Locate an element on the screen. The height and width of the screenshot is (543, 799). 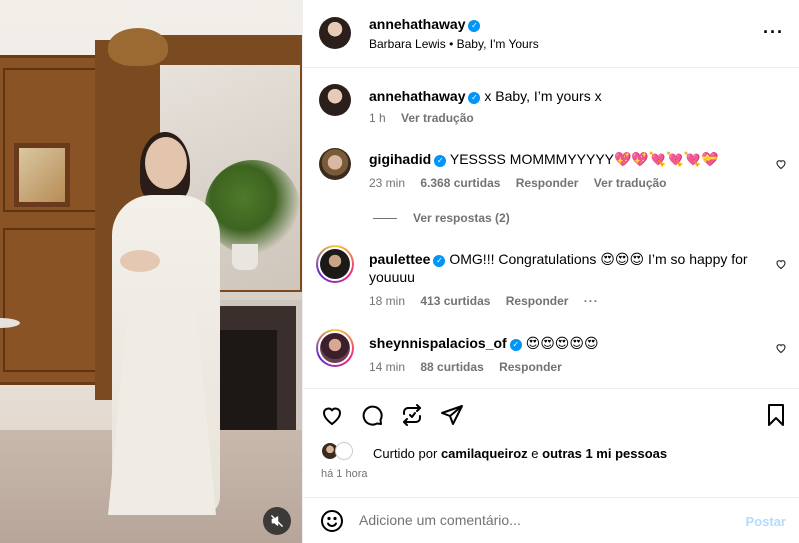
audio-song: Baby, I'm Yours is located at coordinates (498, 44).